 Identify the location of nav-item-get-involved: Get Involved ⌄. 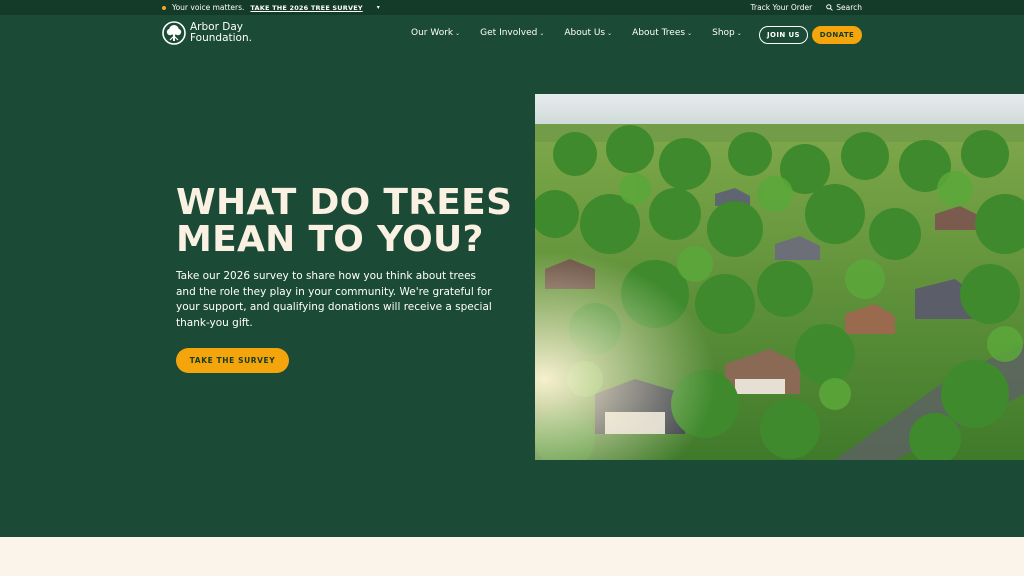
(512, 33).